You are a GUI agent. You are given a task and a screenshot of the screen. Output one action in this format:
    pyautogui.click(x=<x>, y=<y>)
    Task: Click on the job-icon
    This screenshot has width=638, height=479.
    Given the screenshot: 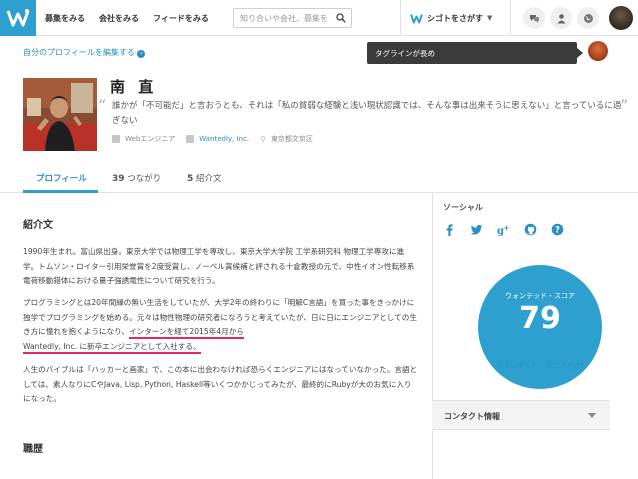 What is the action you would take?
    pyautogui.click(x=116, y=139)
    